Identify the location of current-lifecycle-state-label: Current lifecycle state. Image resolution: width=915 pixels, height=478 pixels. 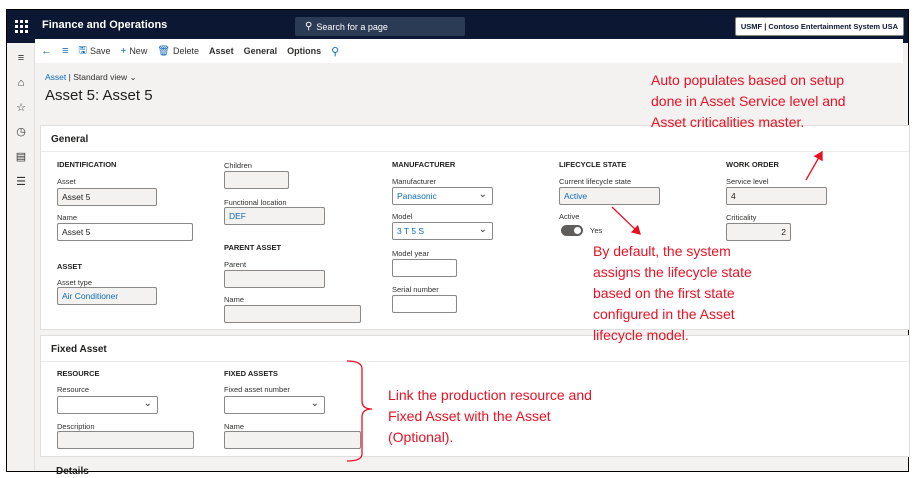
(595, 181).